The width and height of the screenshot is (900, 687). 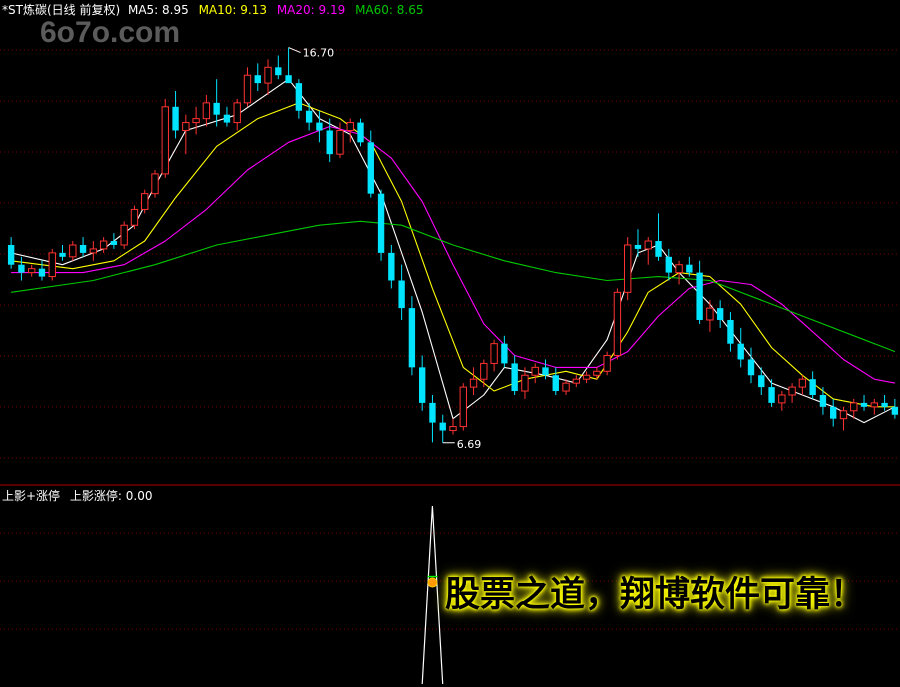 What do you see at coordinates (311, 10) in the screenshot?
I see `ma20-legend: MA20: 9.19` at bounding box center [311, 10].